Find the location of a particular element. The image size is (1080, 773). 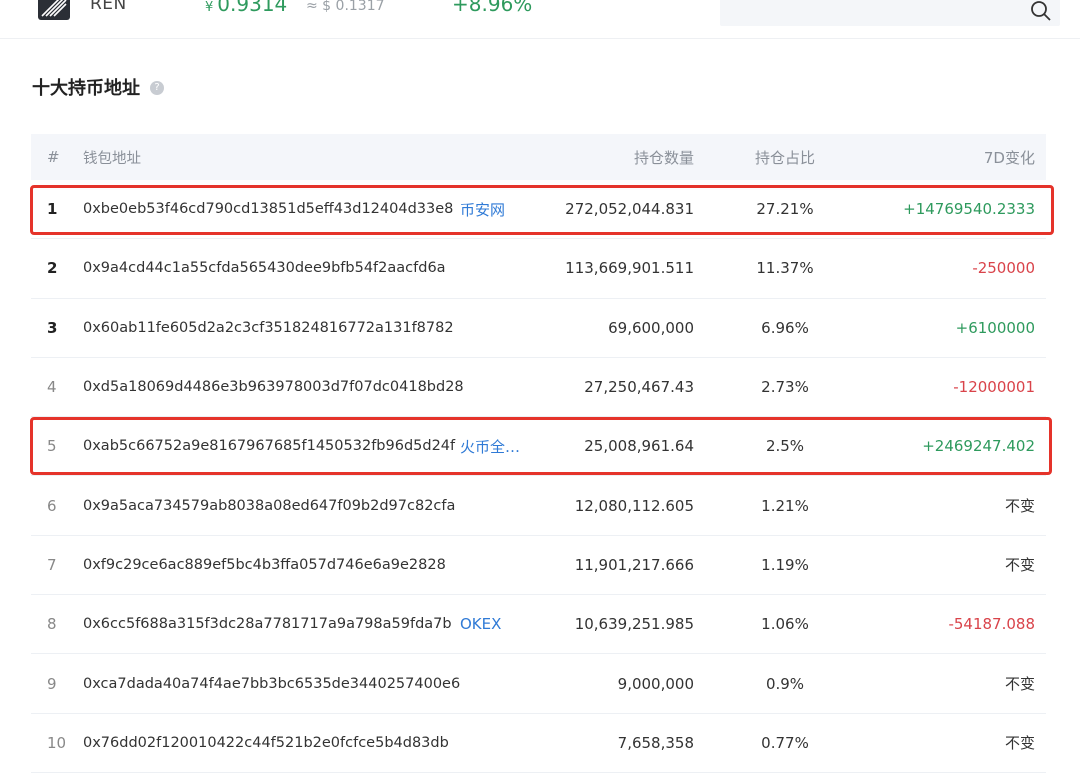

row-percent: 2.73% is located at coordinates (785, 387).